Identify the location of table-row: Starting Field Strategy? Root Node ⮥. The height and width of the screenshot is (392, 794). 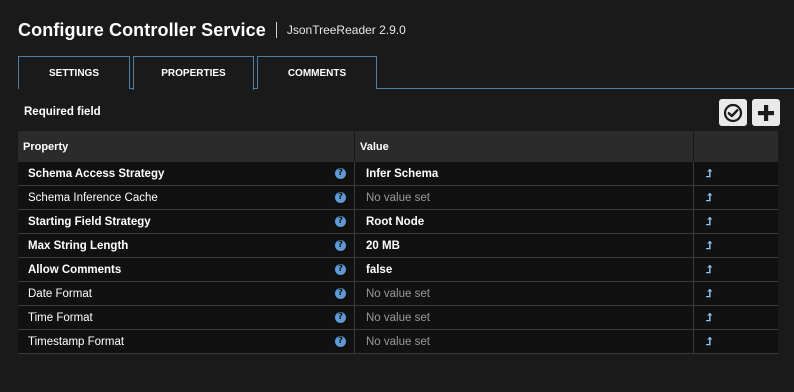
(398, 222).